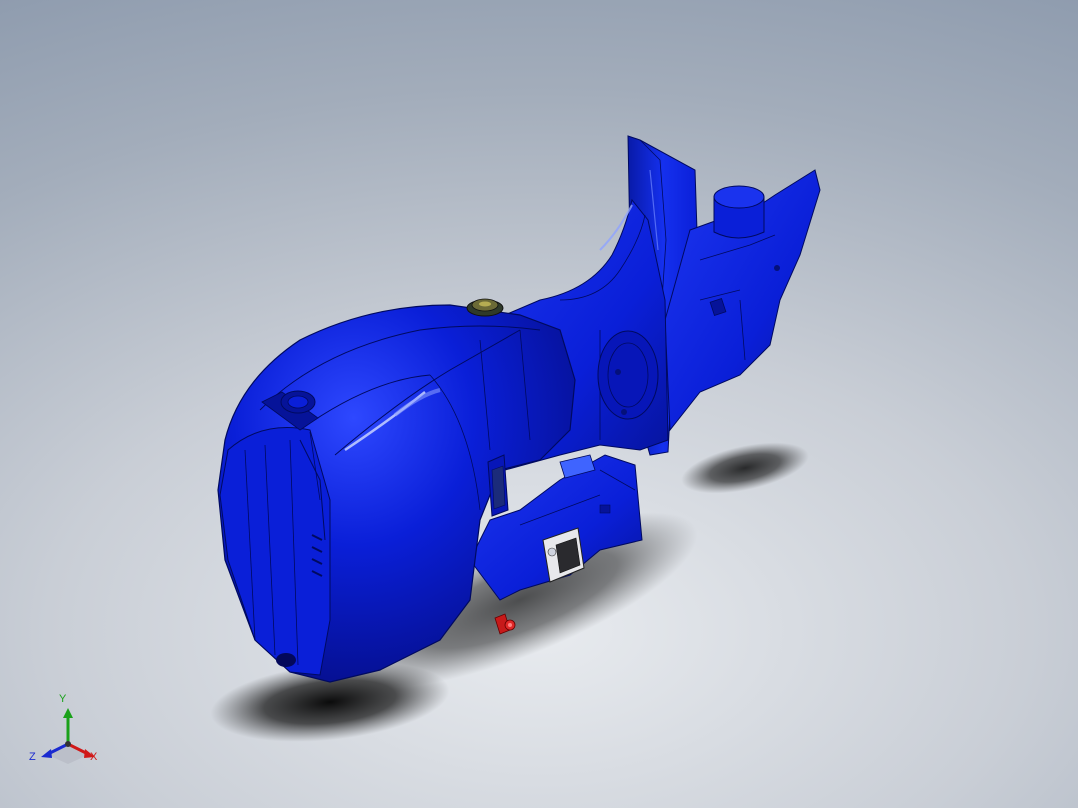  I want to click on coordinate-triad: Y X Z, so click(68, 732).